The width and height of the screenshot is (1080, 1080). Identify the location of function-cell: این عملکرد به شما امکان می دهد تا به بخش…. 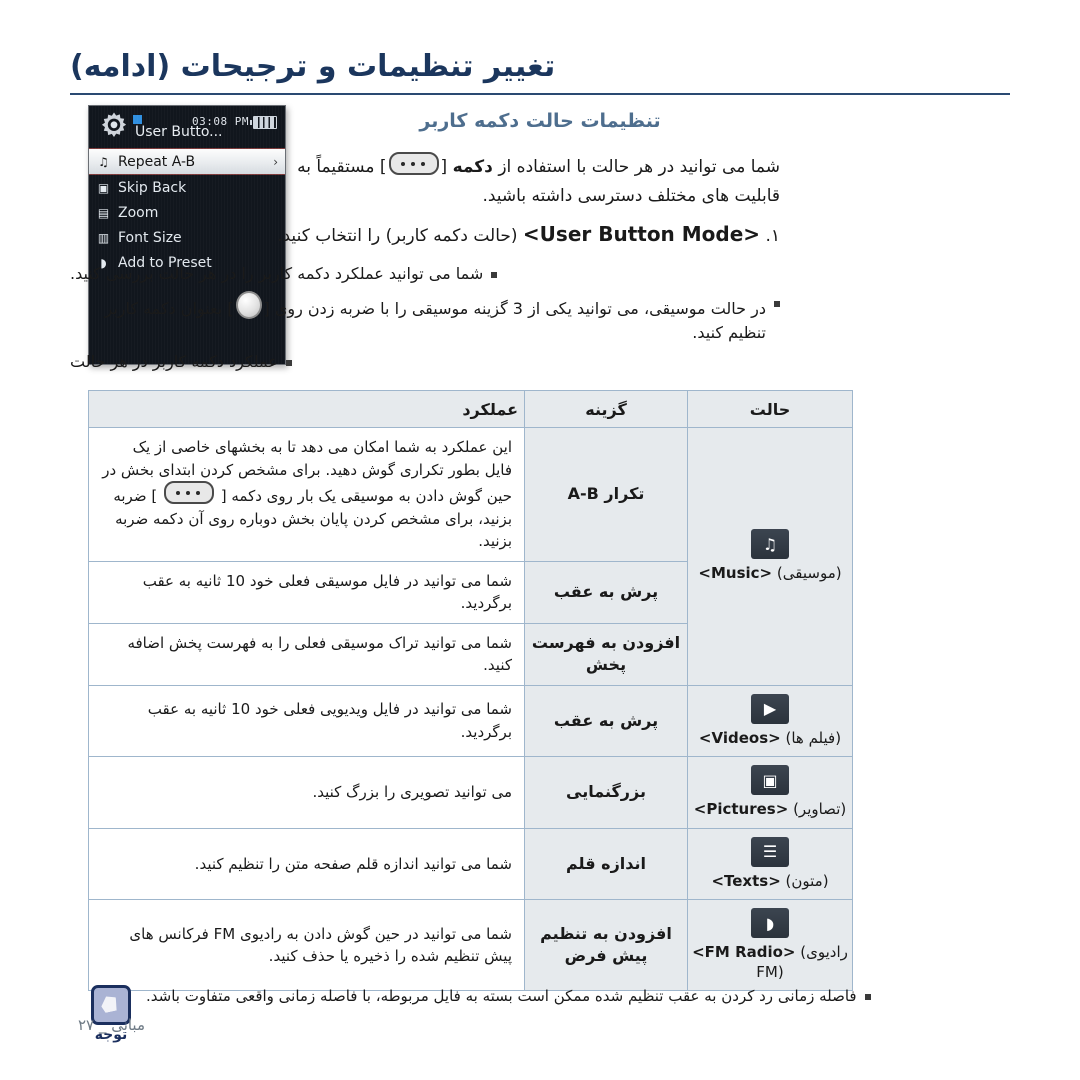
(306, 494).